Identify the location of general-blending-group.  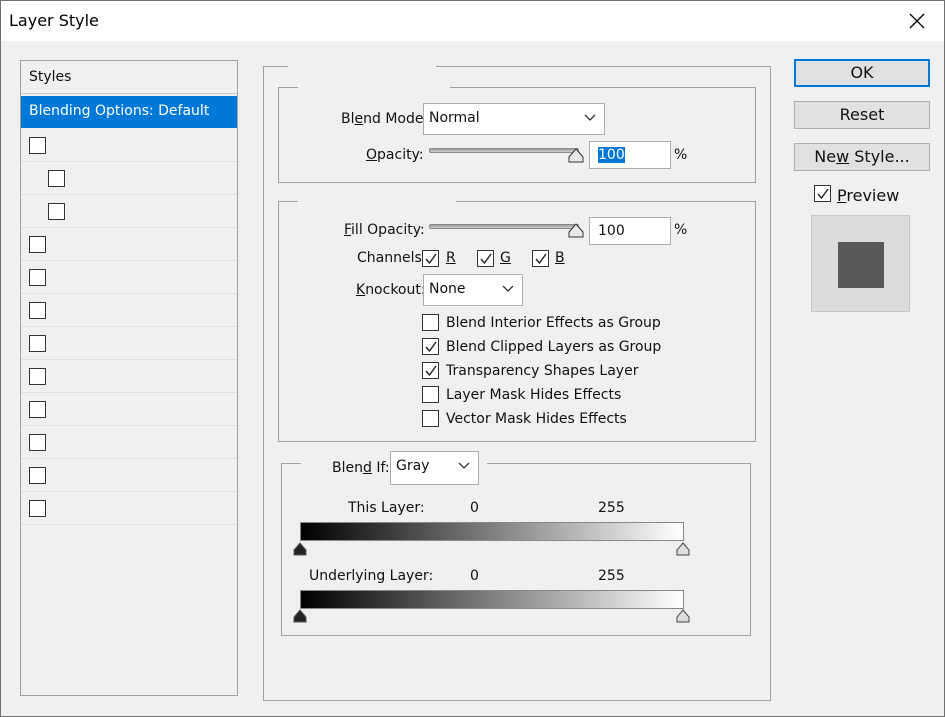
(517, 135).